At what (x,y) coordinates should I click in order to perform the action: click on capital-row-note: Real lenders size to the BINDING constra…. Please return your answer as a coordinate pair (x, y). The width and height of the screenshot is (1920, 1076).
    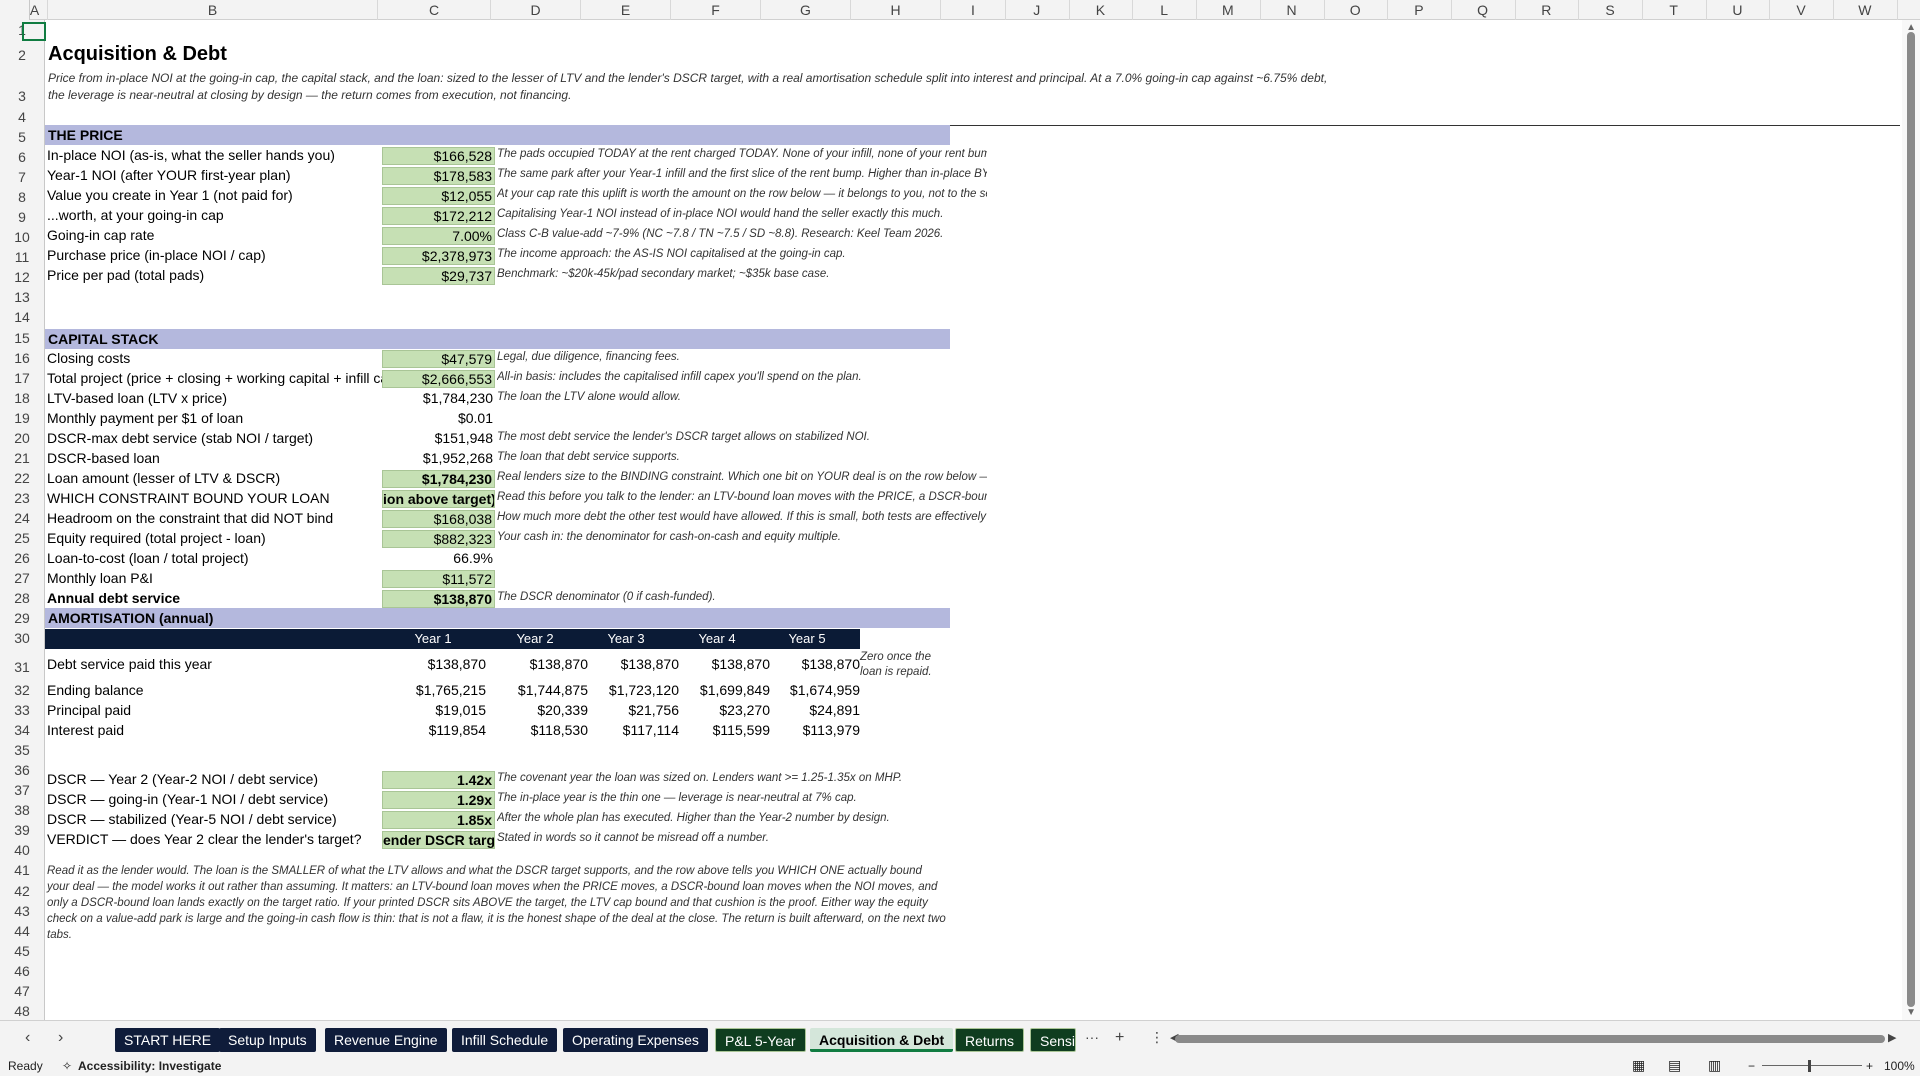
    Looking at the image, I should click on (742, 477).